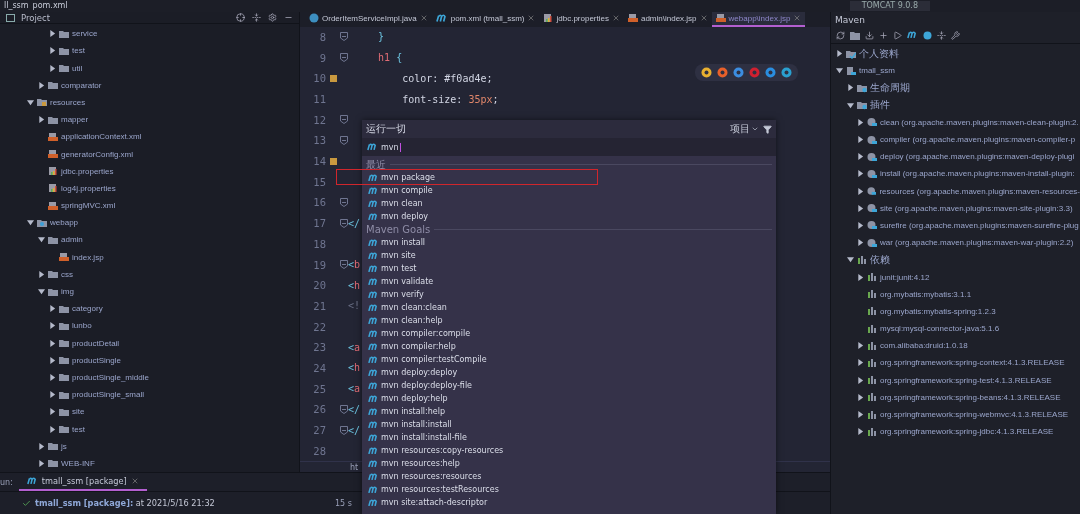 This screenshot has width=1080, height=514. What do you see at coordinates (392, 203) in the screenshot?
I see `command-item: mvn clean` at bounding box center [392, 203].